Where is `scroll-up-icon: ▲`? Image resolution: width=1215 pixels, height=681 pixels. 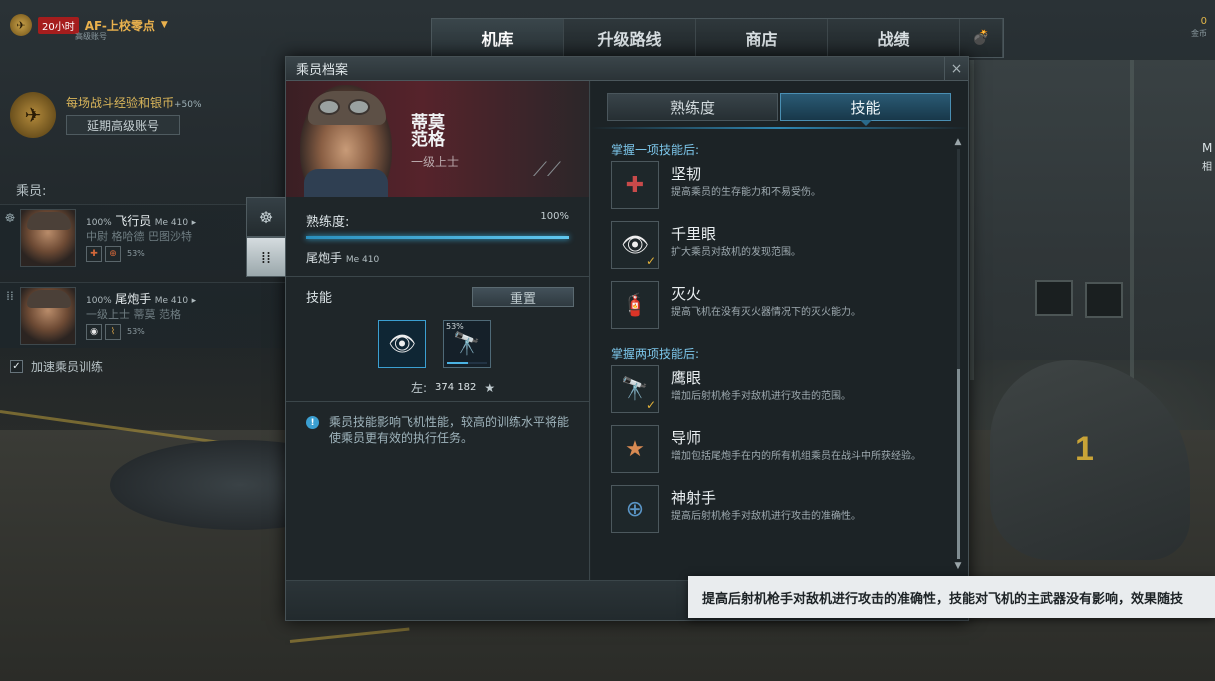 scroll-up-icon: ▲ is located at coordinates (958, 142).